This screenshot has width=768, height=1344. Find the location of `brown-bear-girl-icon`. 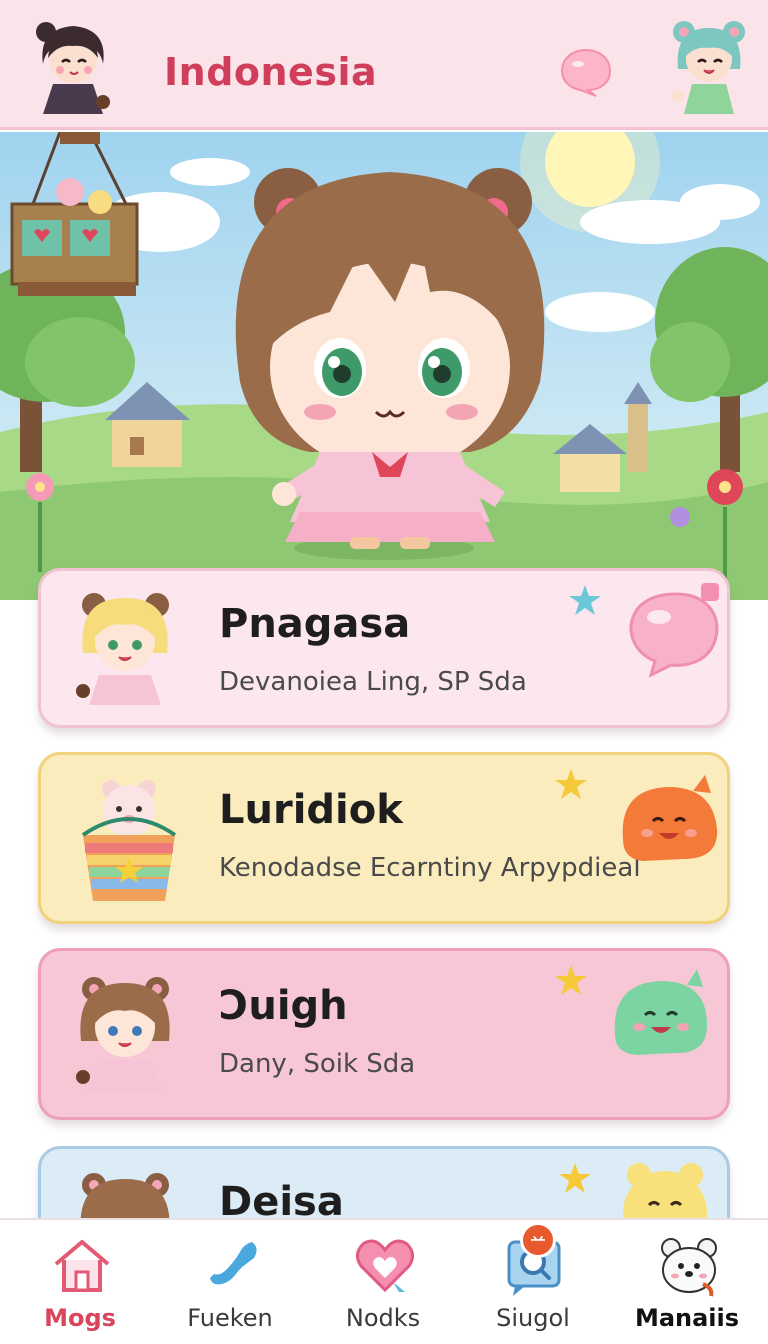

brown-bear-girl-icon is located at coordinates (123, 1035).